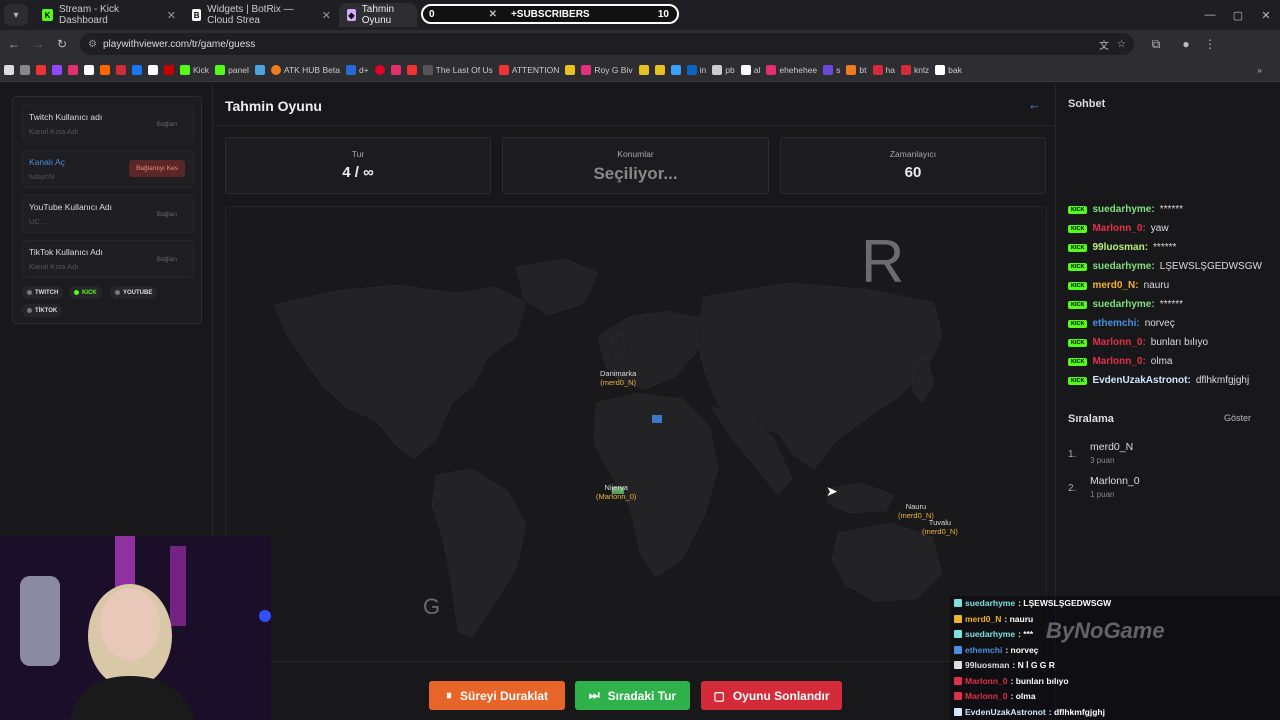  Describe the element at coordinates (261, 15) in the screenshot. I see `tab-botrix-widgets: B Widgets | BotRix — Cloud Strea ✕` at that location.